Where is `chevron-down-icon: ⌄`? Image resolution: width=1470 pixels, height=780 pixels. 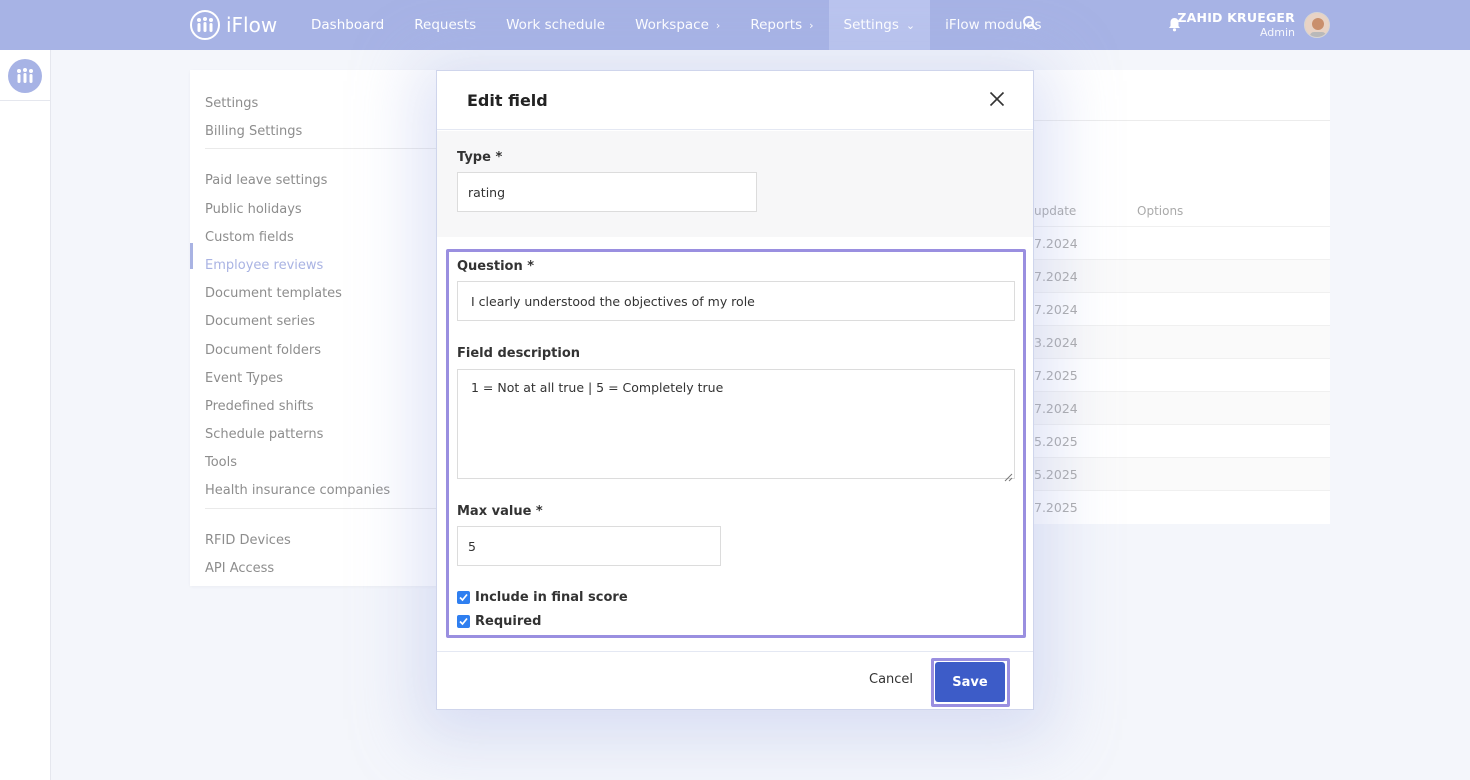
chevron-down-icon: ⌄ is located at coordinates (910, 25).